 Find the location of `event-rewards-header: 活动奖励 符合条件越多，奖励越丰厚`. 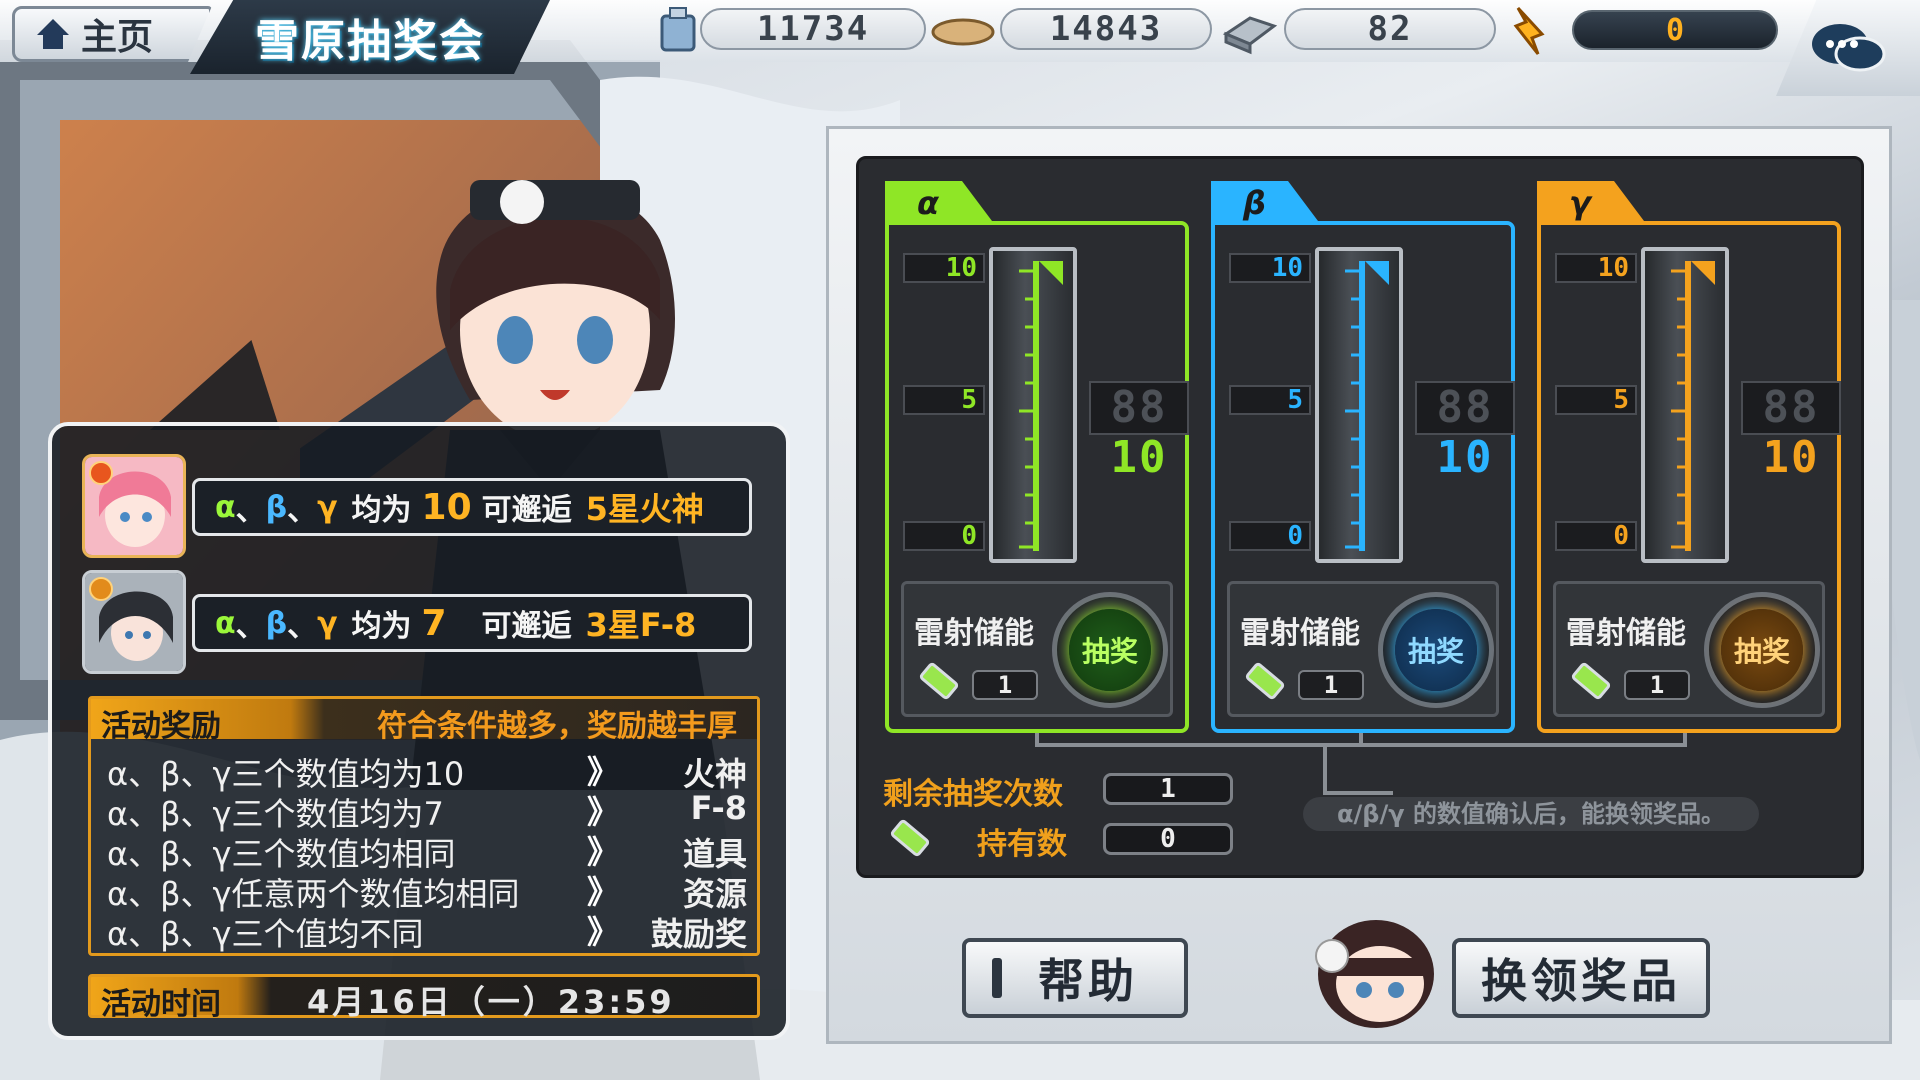

event-rewards-header: 活动奖励 符合条件越多，奖励越丰厚 is located at coordinates (424, 721).